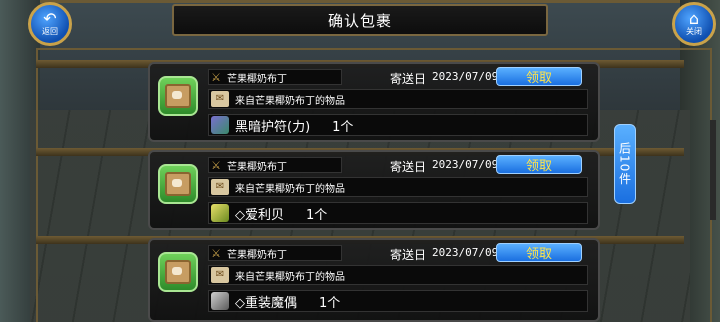 The width and height of the screenshot is (720, 322). I want to click on item-name: 黑暗护符(力), so click(273, 127).